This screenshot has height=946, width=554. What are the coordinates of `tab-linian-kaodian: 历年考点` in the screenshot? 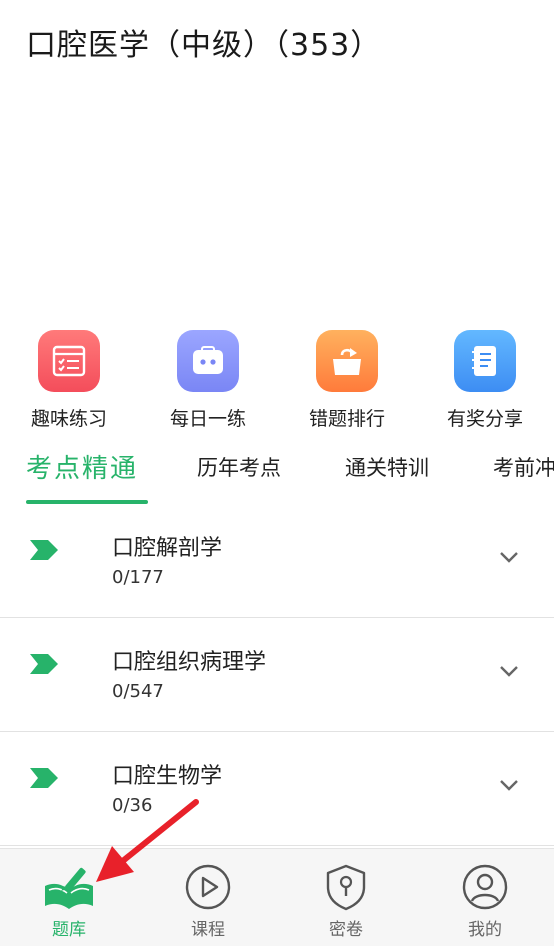 It's located at (239, 467).